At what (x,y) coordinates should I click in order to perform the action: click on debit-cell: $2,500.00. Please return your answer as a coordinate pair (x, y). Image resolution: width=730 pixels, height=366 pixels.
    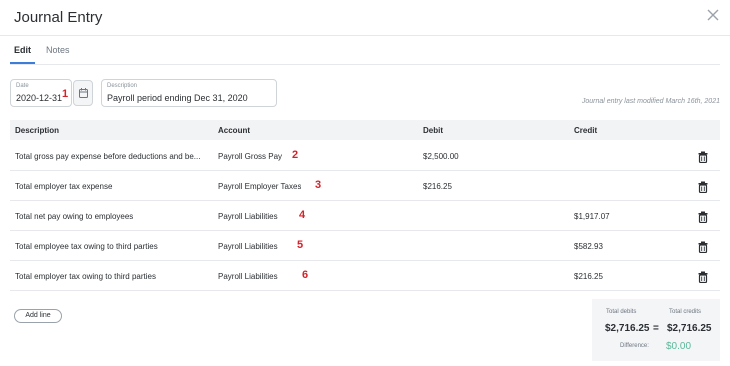
    Looking at the image, I should click on (441, 156).